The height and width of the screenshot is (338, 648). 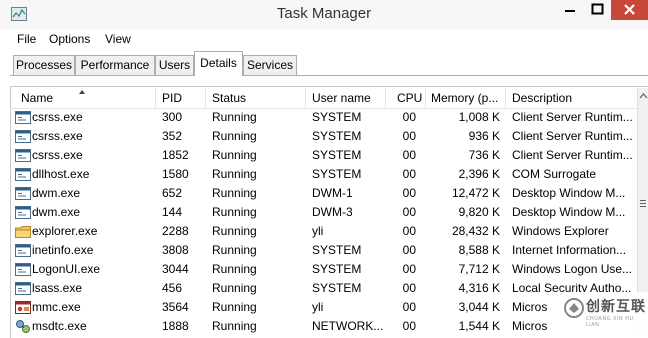 What do you see at coordinates (174, 65) in the screenshot?
I see `tab-users: Users` at bounding box center [174, 65].